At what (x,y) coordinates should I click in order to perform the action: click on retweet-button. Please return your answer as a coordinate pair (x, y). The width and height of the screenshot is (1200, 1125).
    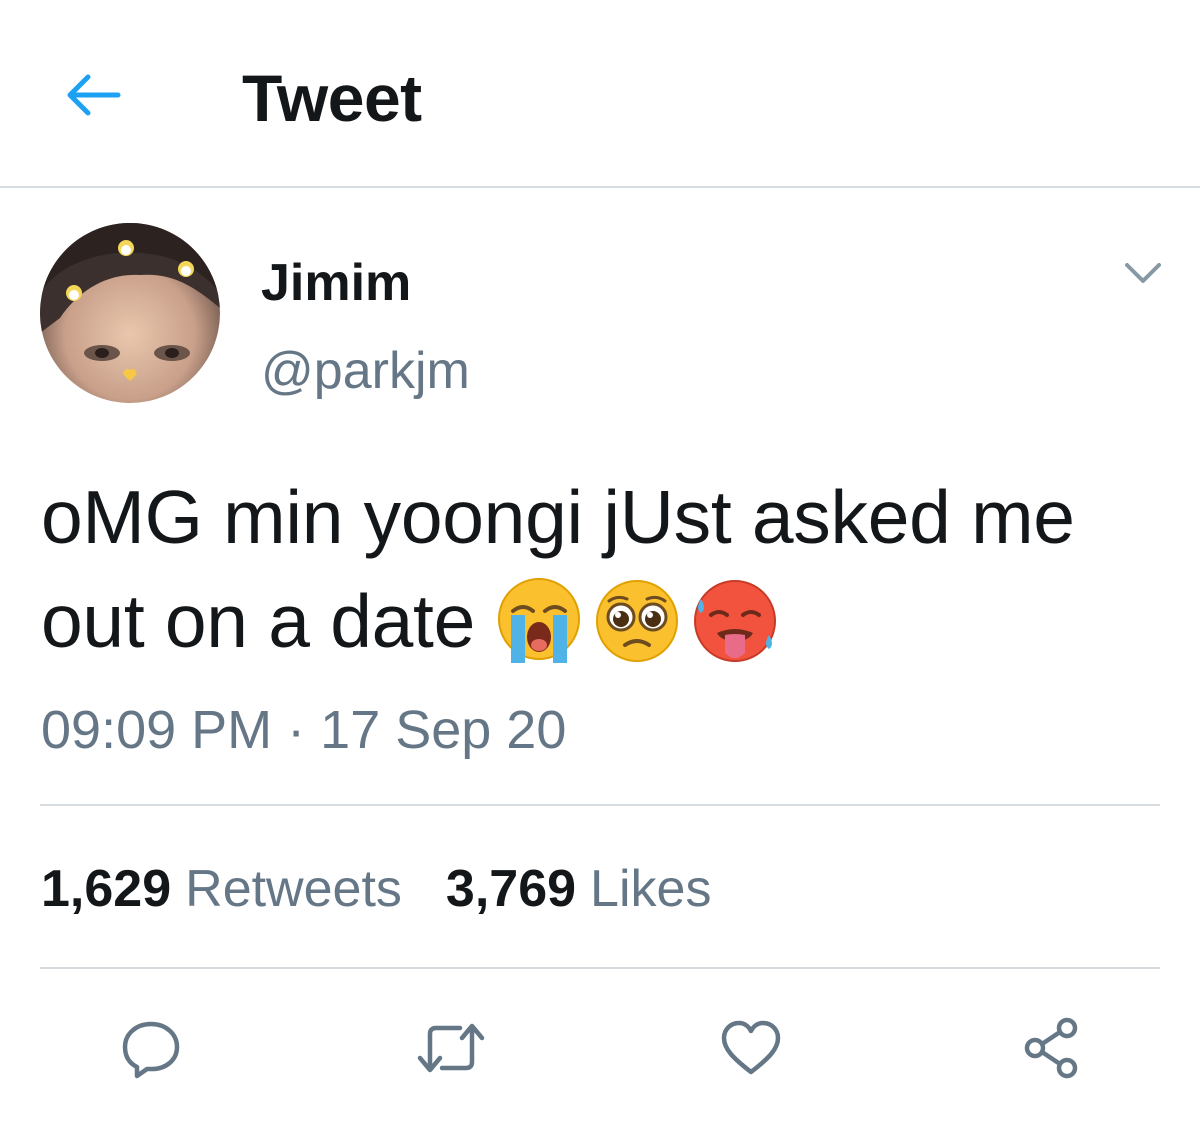
    Looking at the image, I should click on (451, 1048).